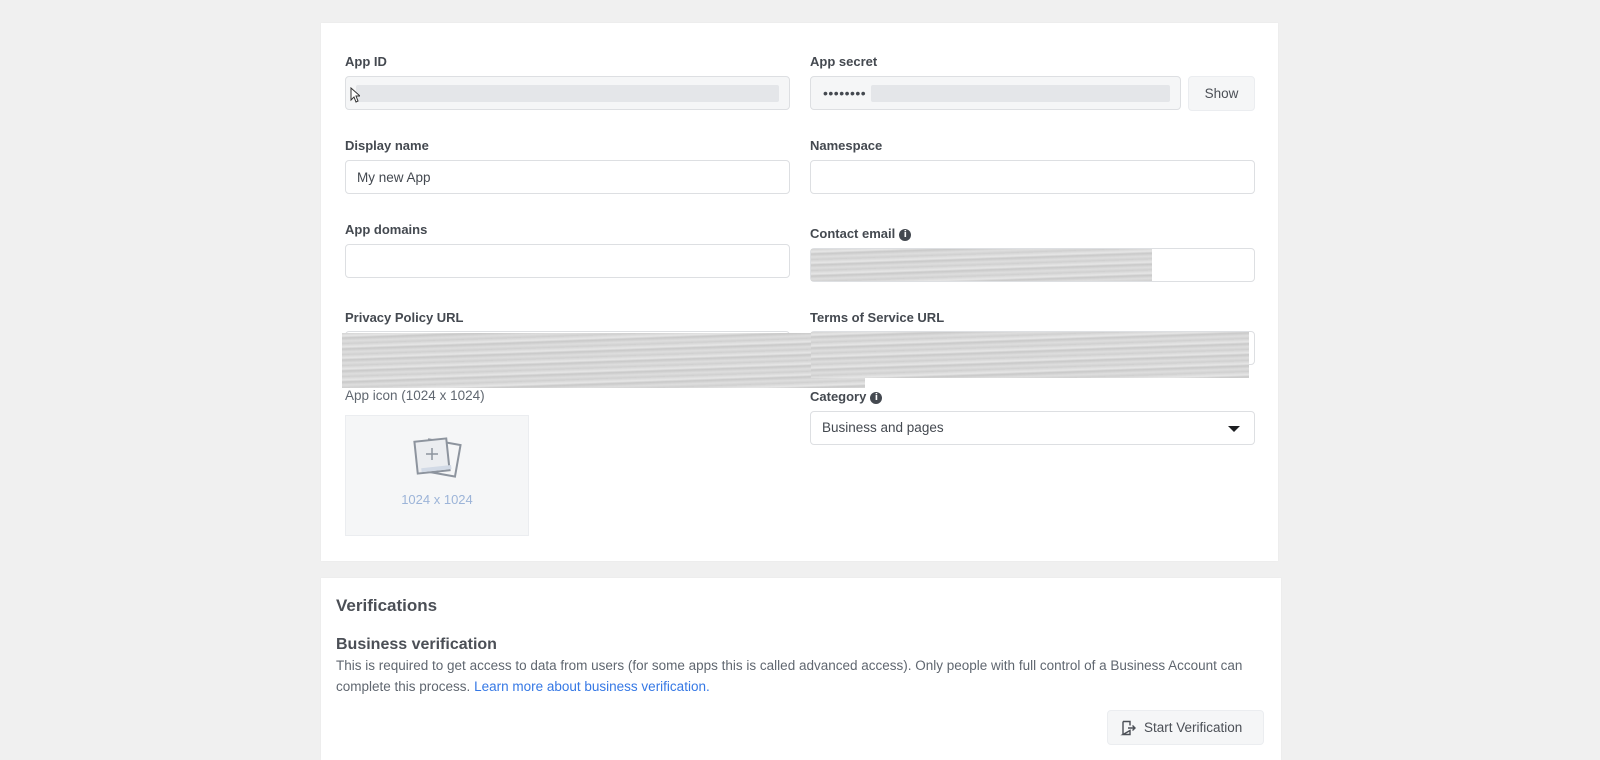 Image resolution: width=1600 pixels, height=760 pixels. I want to click on contact-email-label-text: Contact email, so click(853, 233).